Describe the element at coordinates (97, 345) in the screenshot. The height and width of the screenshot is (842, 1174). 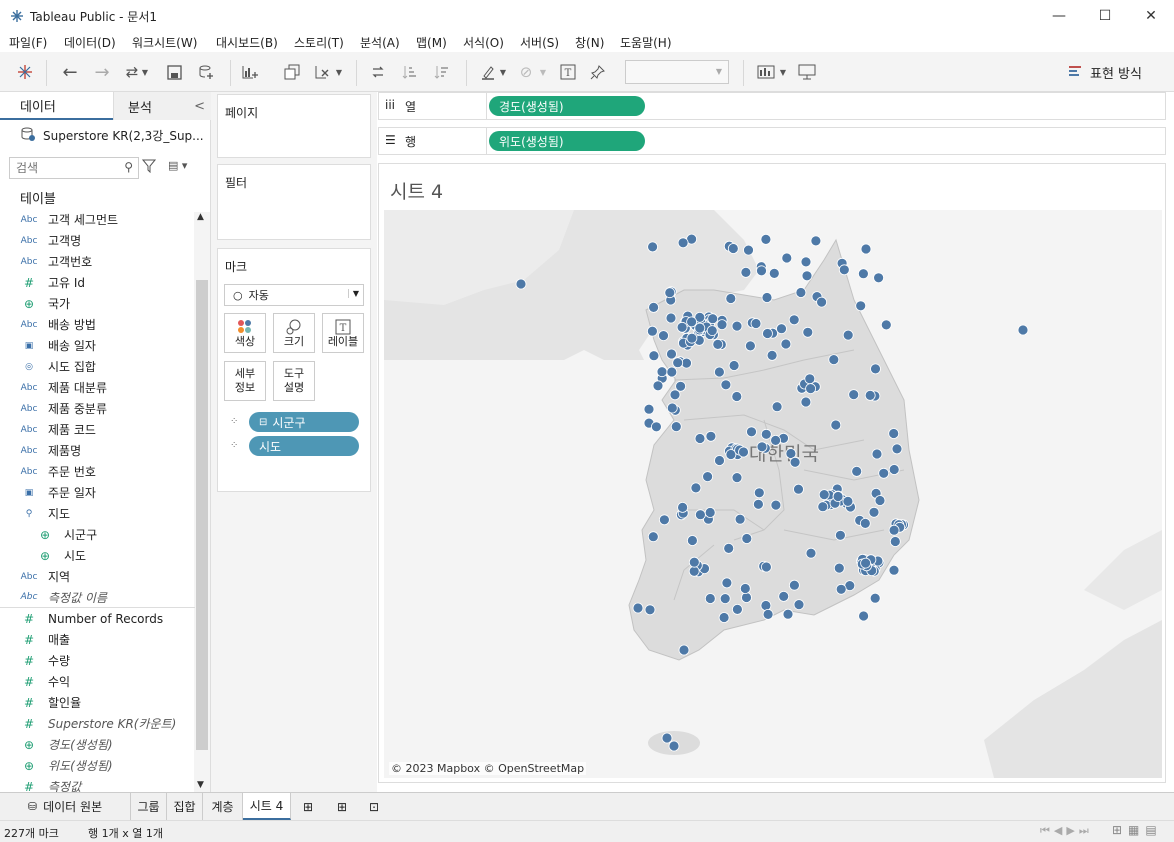
I see `field-item: ▣ 배송 일자` at that location.